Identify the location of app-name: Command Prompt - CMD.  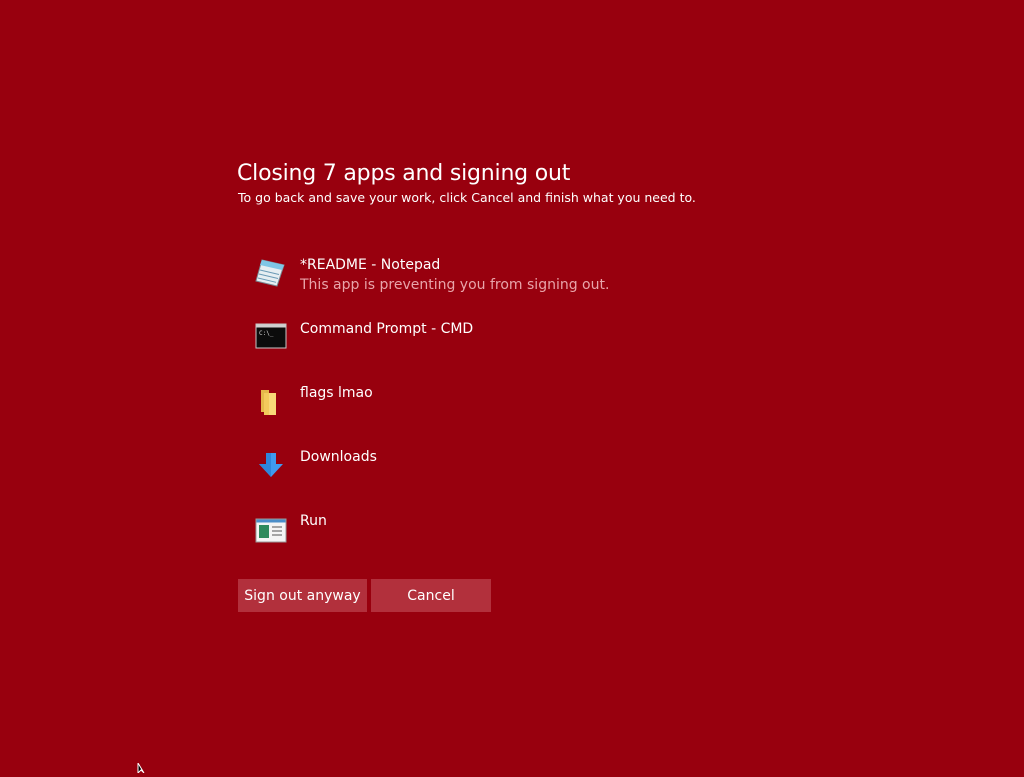
(387, 329).